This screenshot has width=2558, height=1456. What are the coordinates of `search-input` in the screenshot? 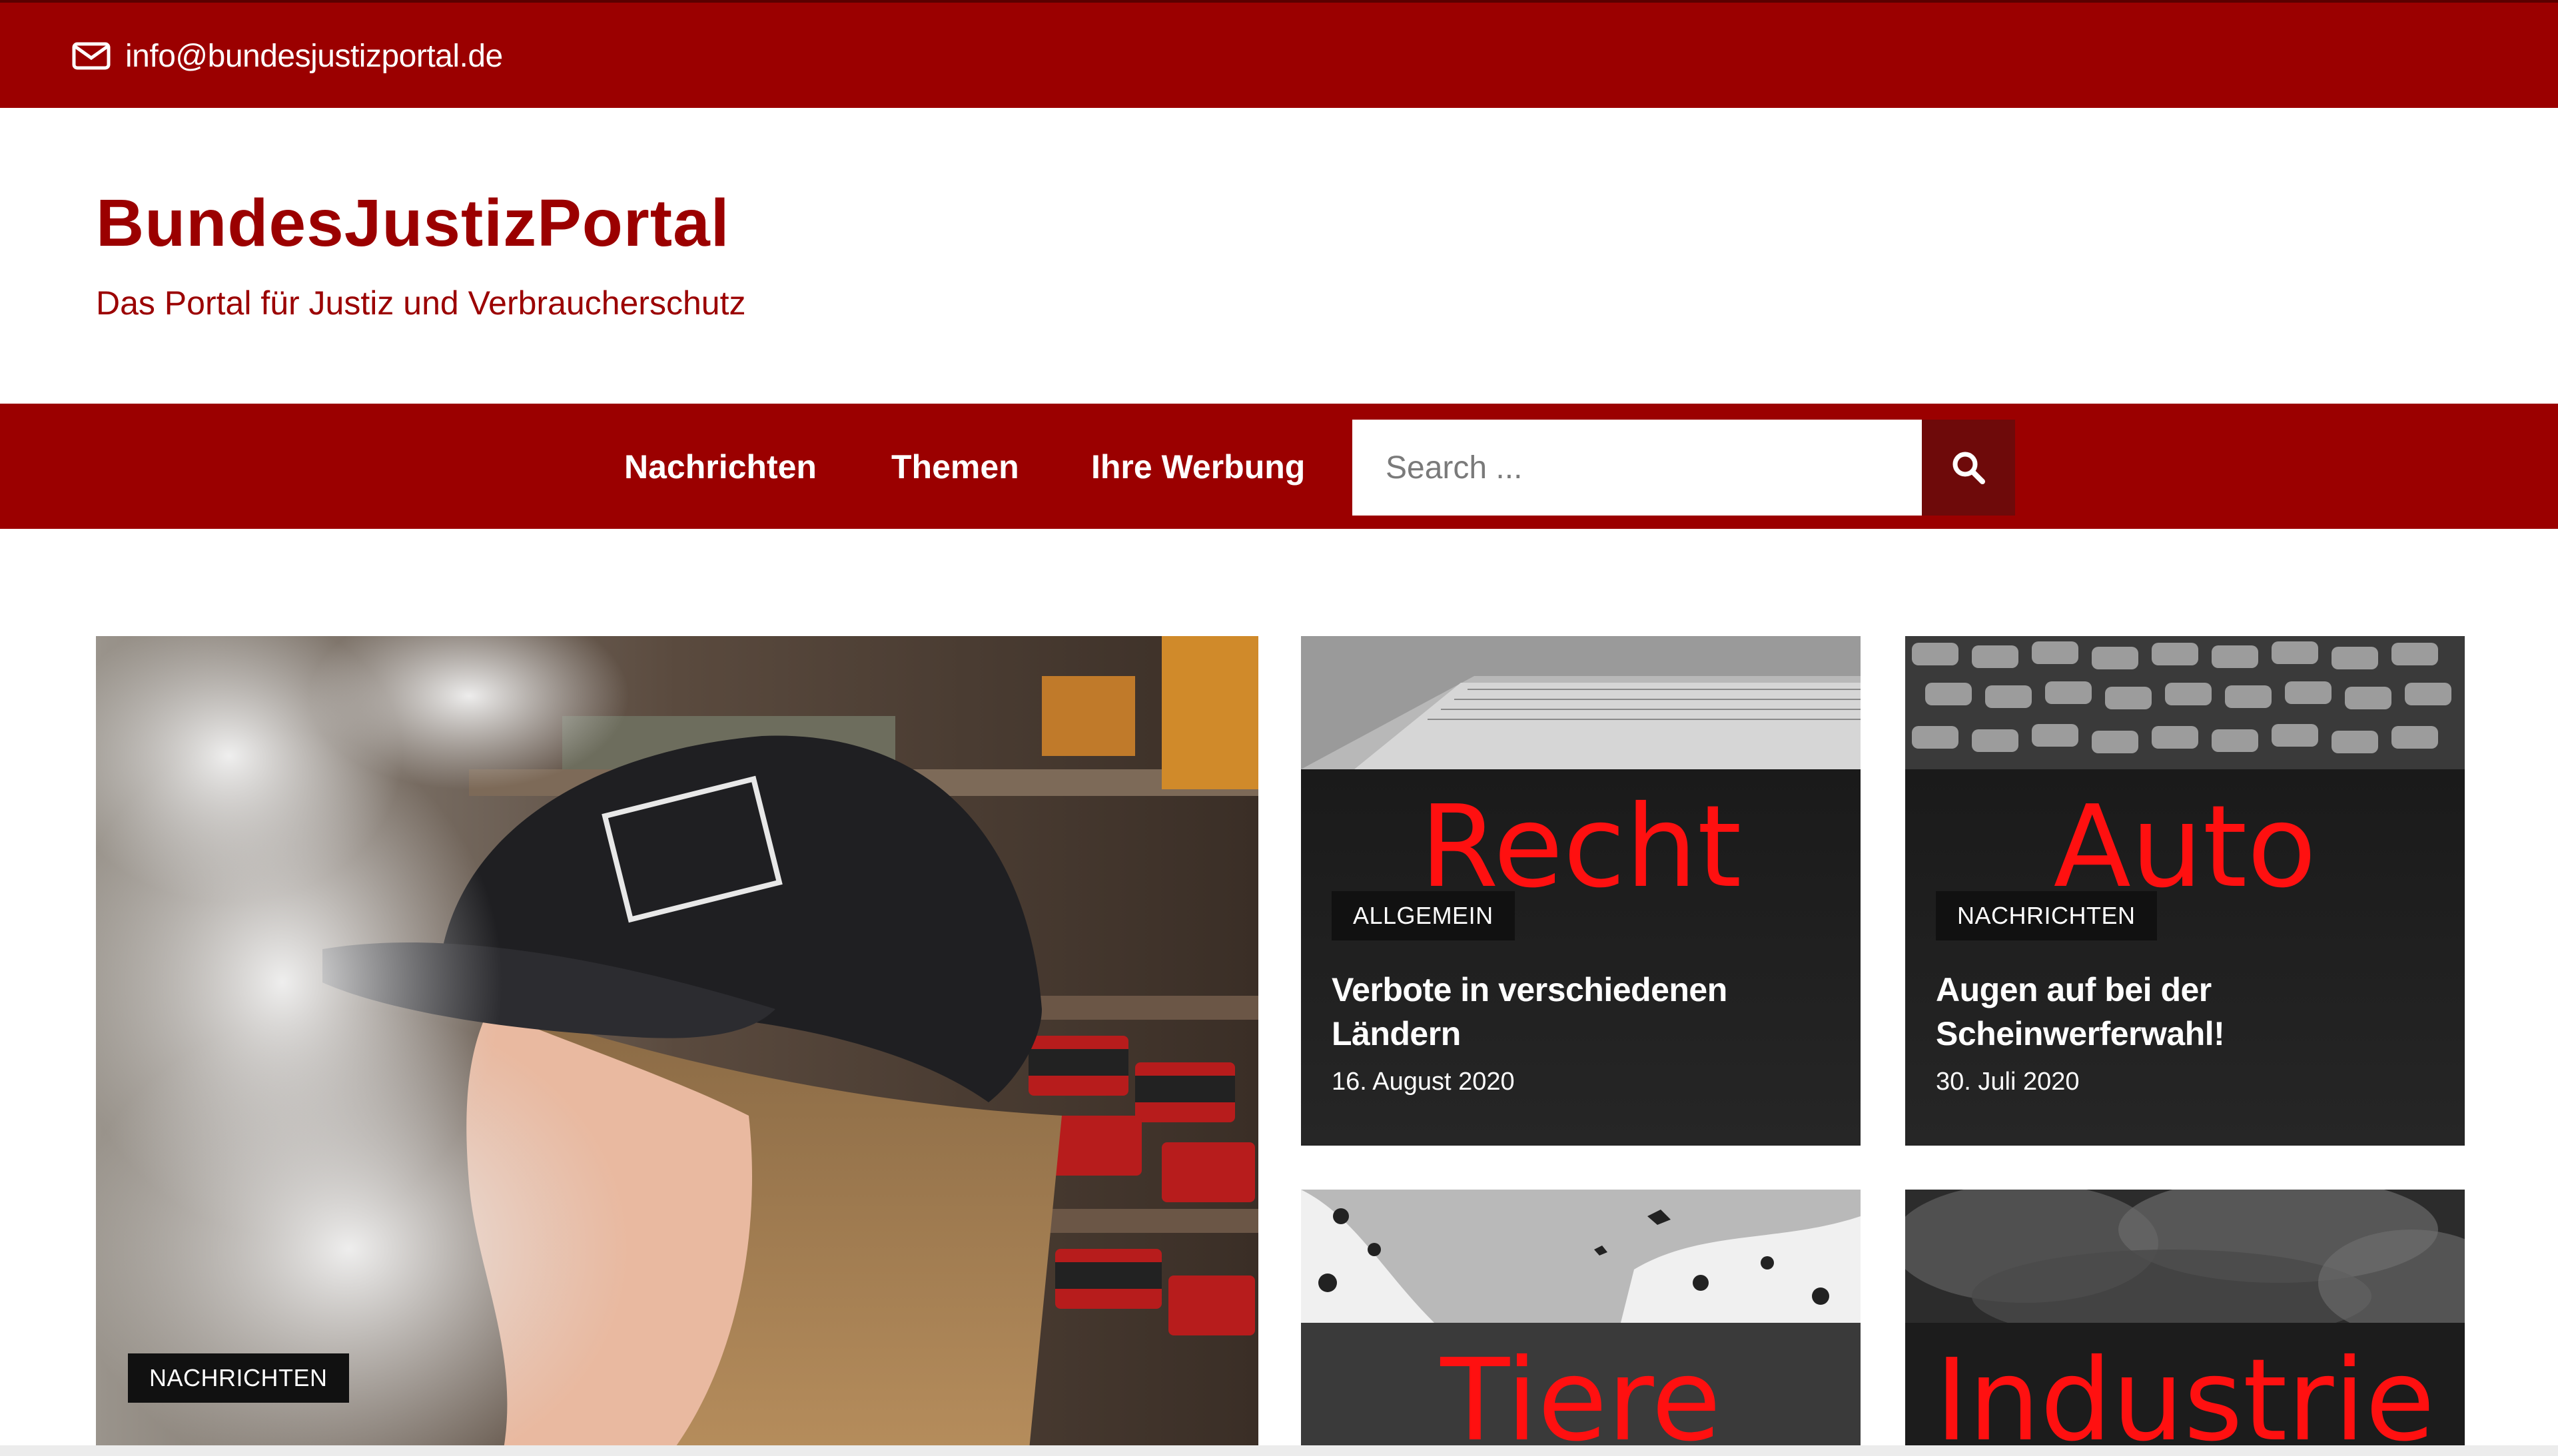 It's located at (1637, 468).